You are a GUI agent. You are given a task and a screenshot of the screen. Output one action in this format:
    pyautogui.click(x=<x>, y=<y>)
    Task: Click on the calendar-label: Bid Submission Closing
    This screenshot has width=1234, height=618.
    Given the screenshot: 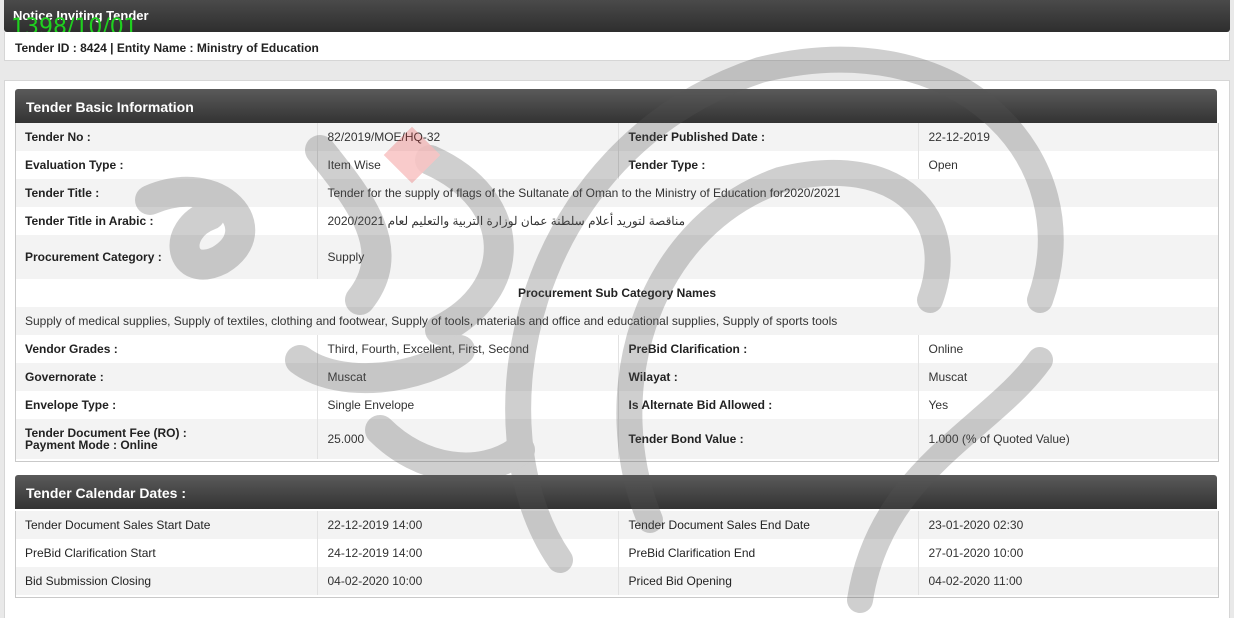 What is the action you would take?
    pyautogui.click(x=166, y=581)
    